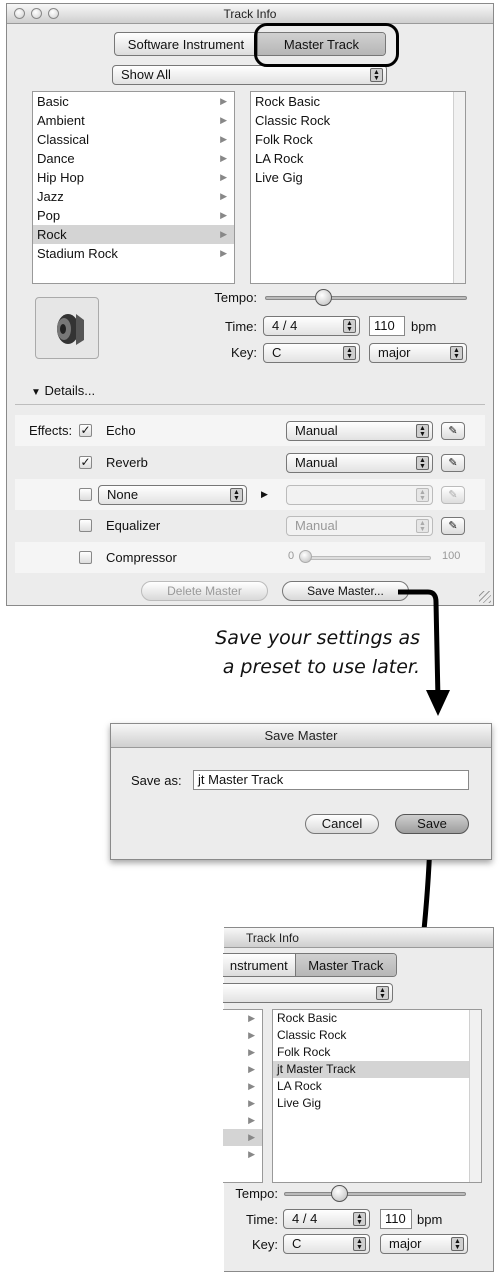 This screenshot has width=500, height=1275. What do you see at coordinates (377, 1035) in the screenshot?
I see `list-item: Classic Rock` at bounding box center [377, 1035].